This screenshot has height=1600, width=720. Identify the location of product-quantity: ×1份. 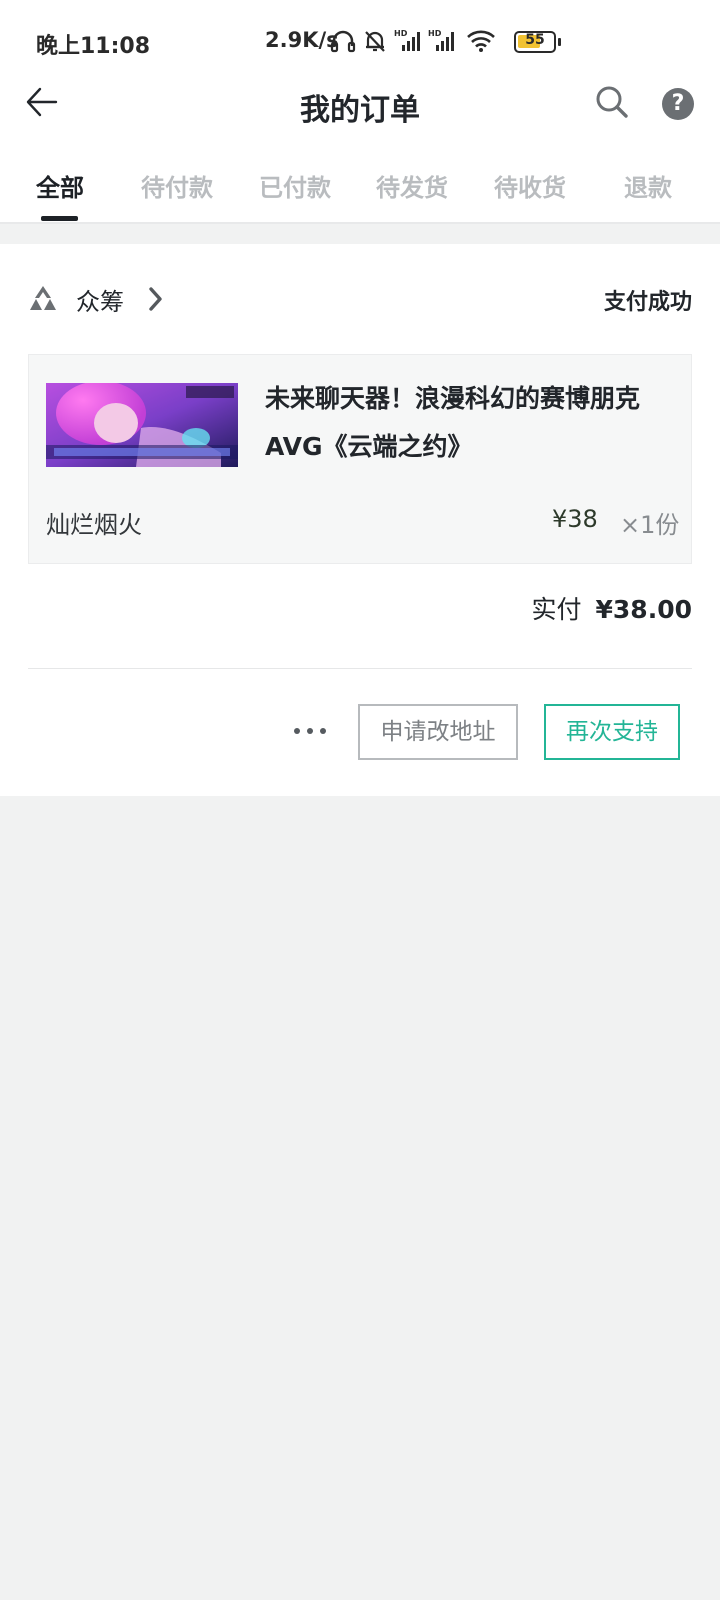
(650, 525).